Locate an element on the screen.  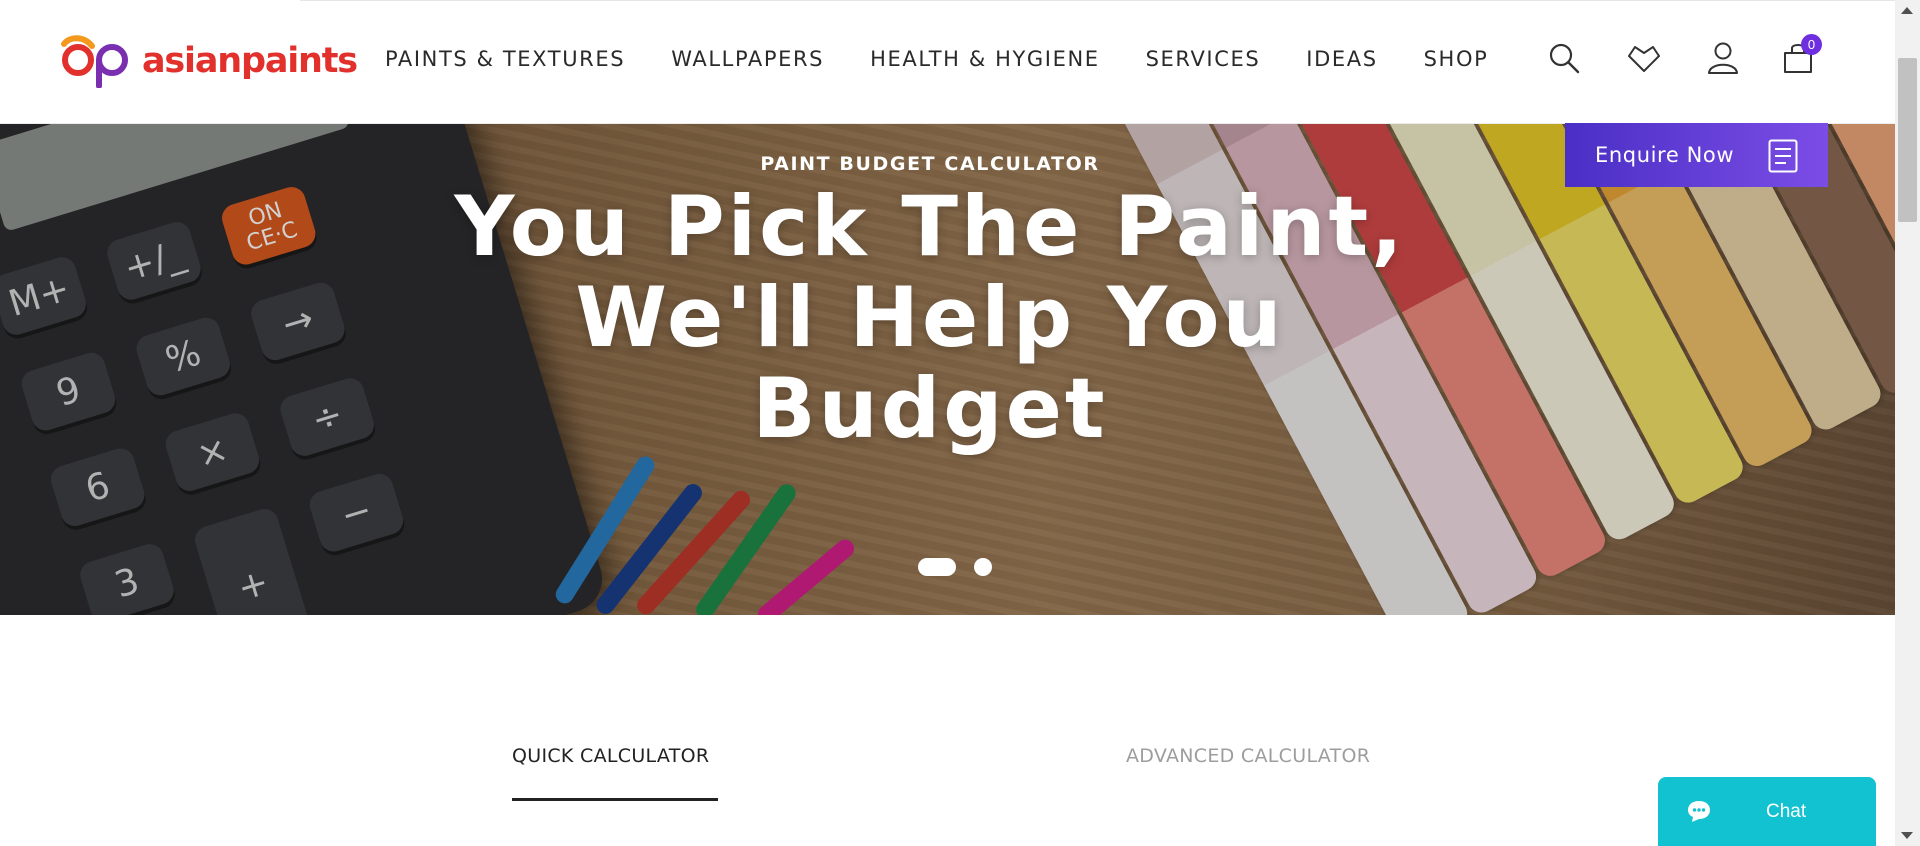
nav-shop: SHOP is located at coordinates (1456, 59).